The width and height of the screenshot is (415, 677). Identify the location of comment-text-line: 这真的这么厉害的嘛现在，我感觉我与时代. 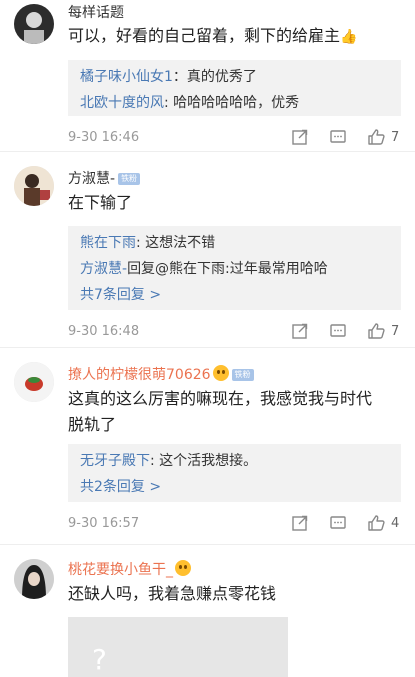
(220, 398).